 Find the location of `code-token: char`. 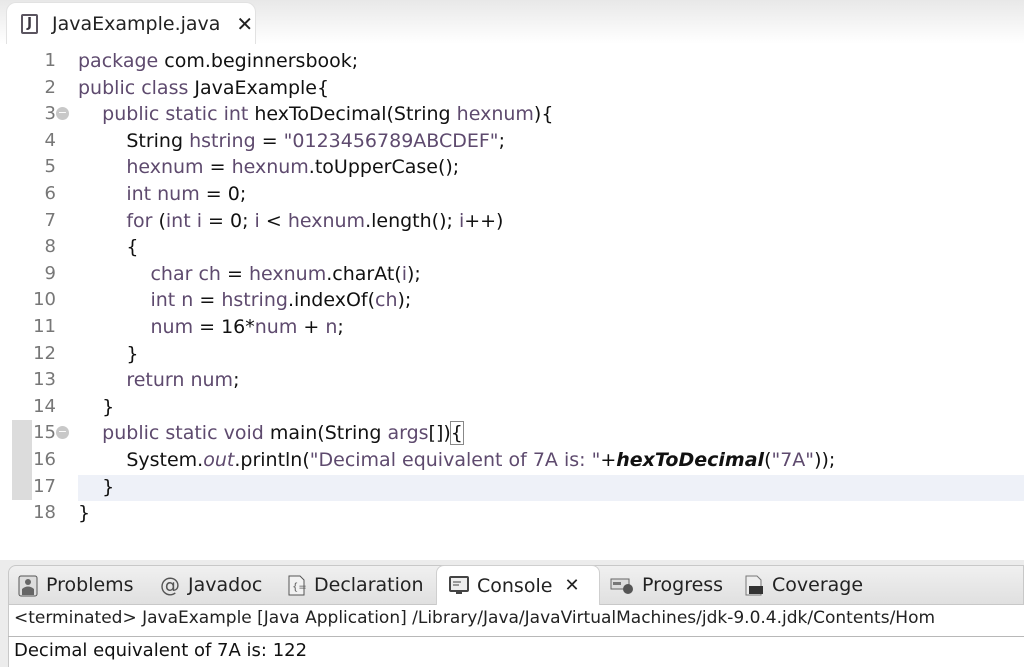

code-token: char is located at coordinates (135, 273).